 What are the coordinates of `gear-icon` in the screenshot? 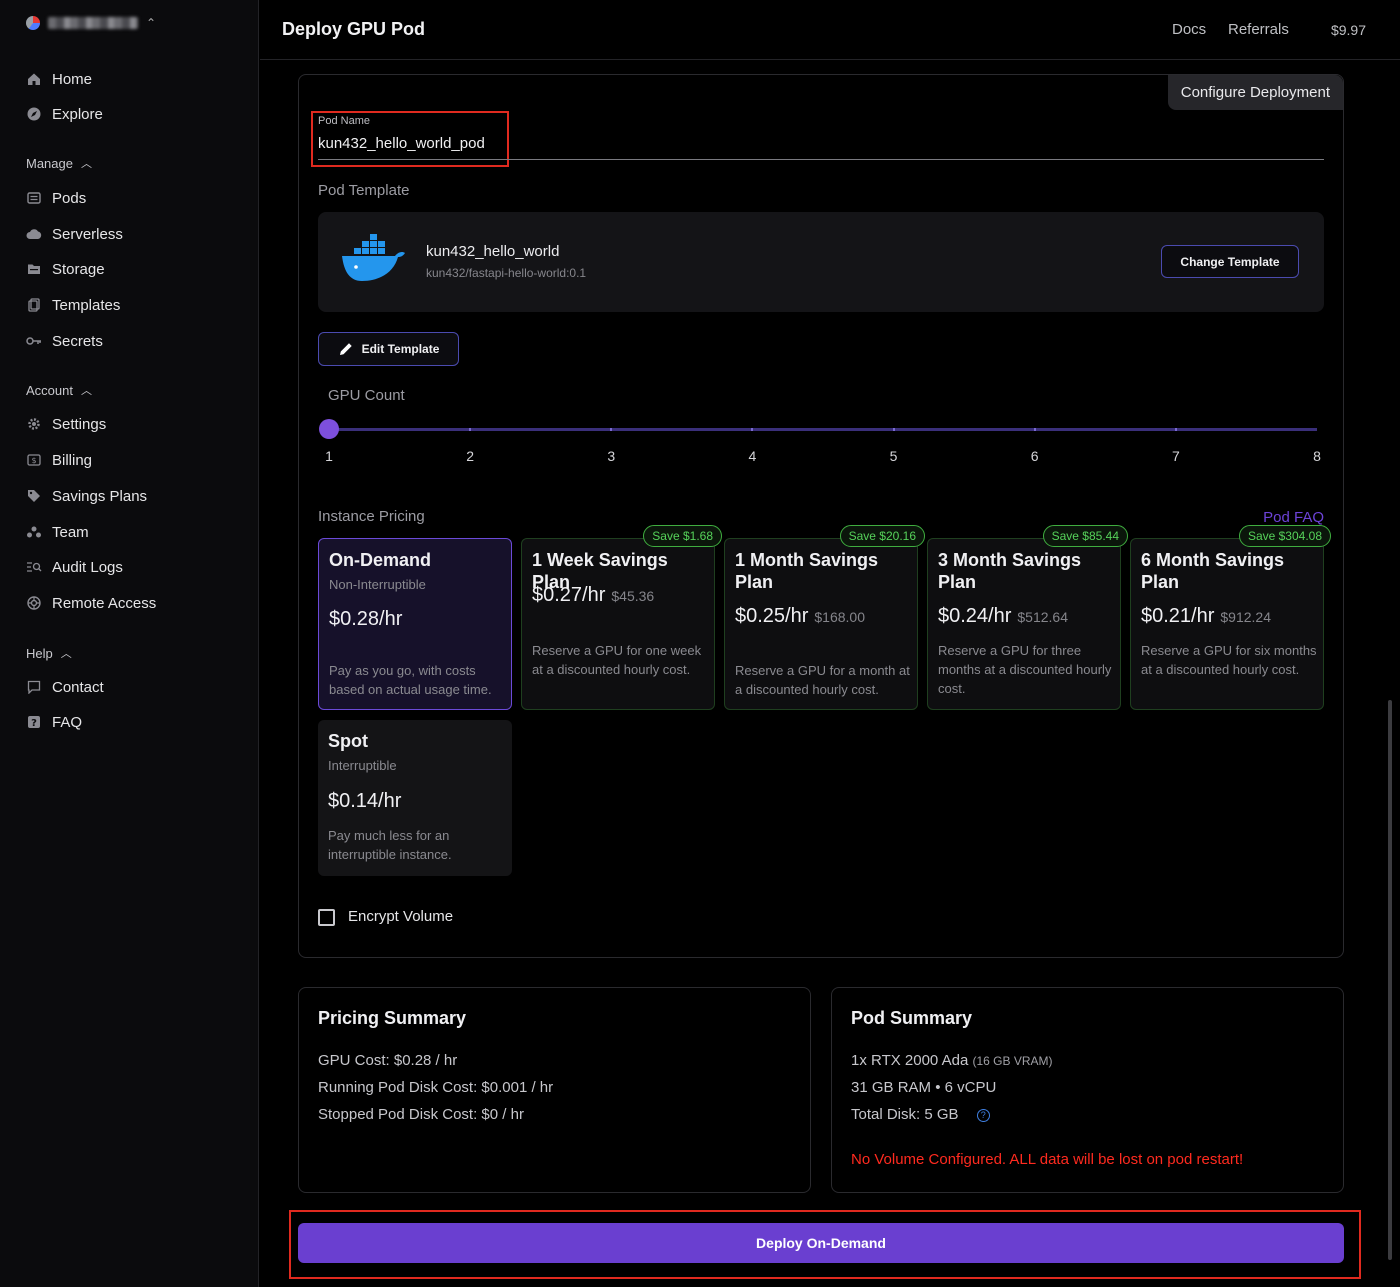 It's located at (34, 424).